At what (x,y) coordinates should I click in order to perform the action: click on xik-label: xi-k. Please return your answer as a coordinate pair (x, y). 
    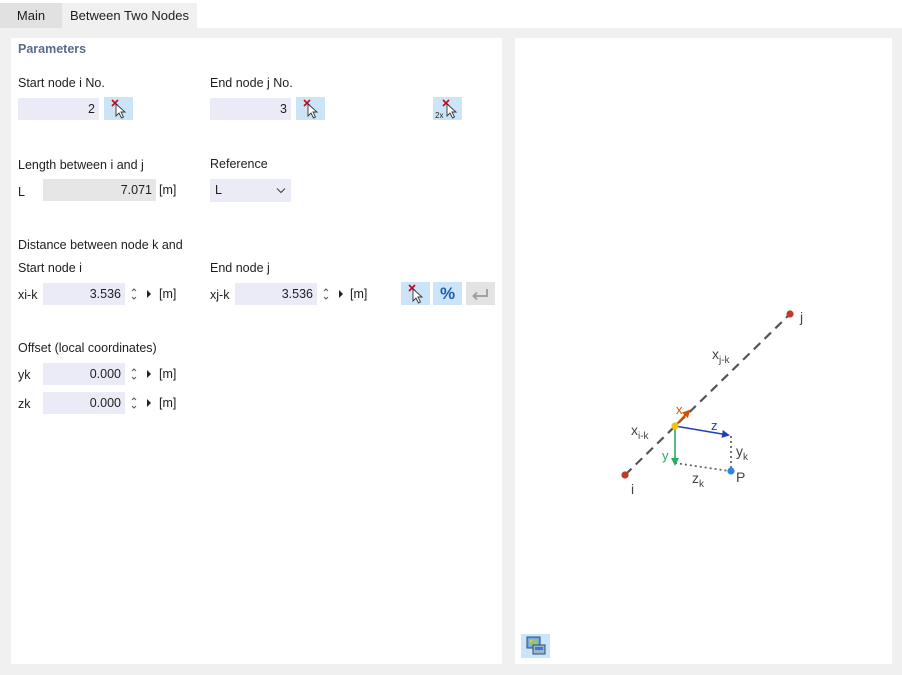
    Looking at the image, I should click on (640, 432).